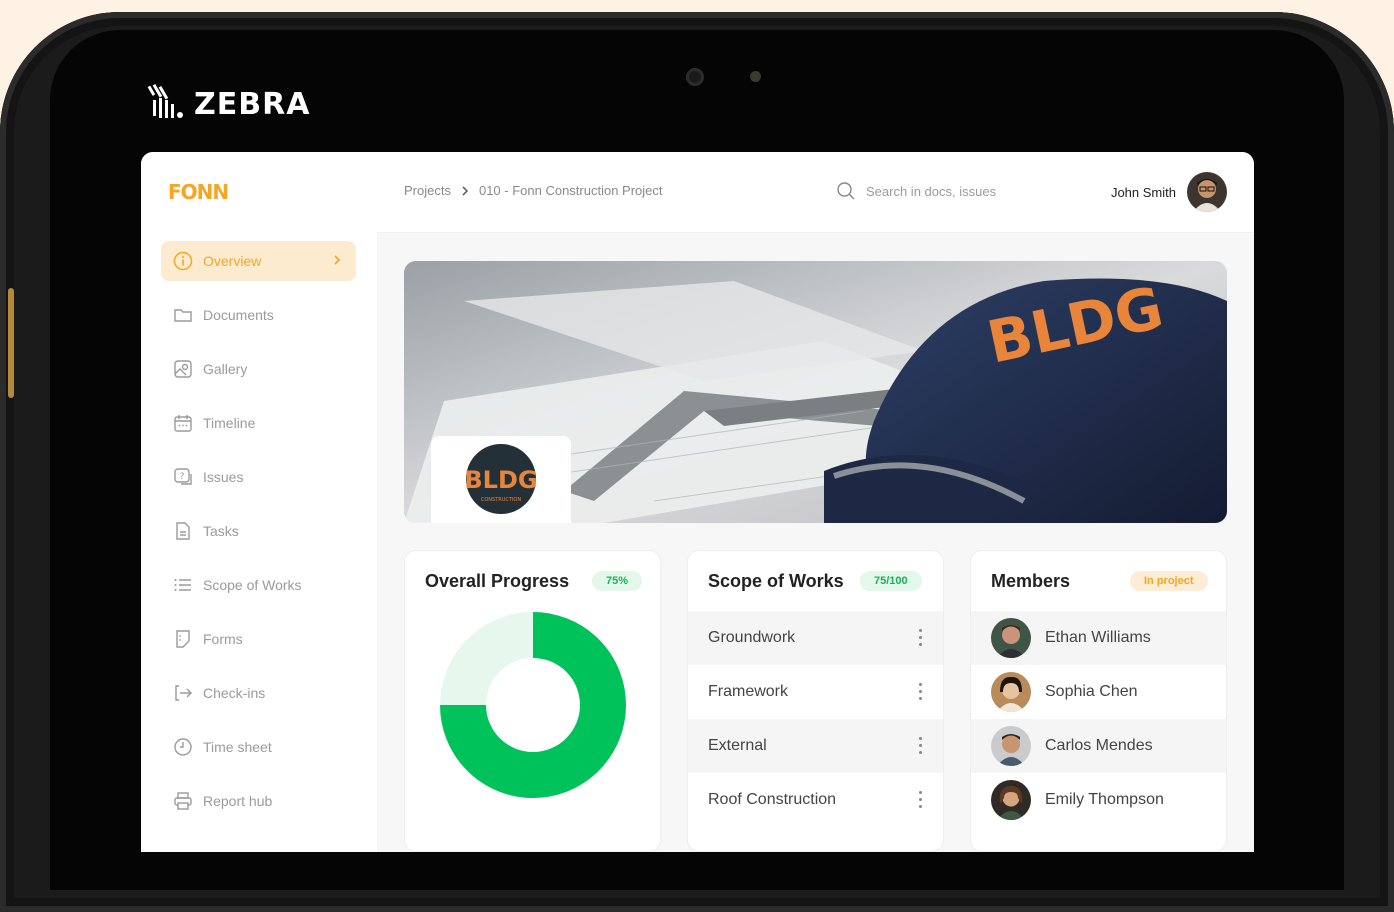 The height and width of the screenshot is (912, 1394). What do you see at coordinates (165, 100) in the screenshot?
I see `zebra-logo-icon` at bounding box center [165, 100].